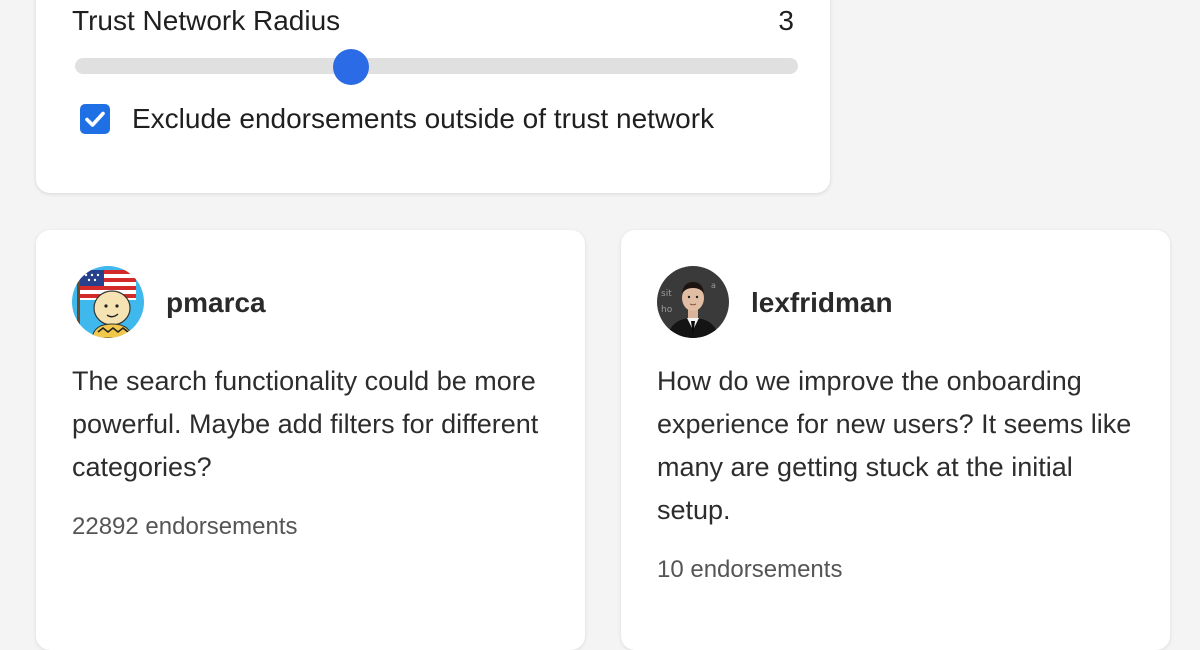 The width and height of the screenshot is (1200, 650). What do you see at coordinates (185, 526) in the screenshot?
I see `endorsement-count: 22892 endorsements` at bounding box center [185, 526].